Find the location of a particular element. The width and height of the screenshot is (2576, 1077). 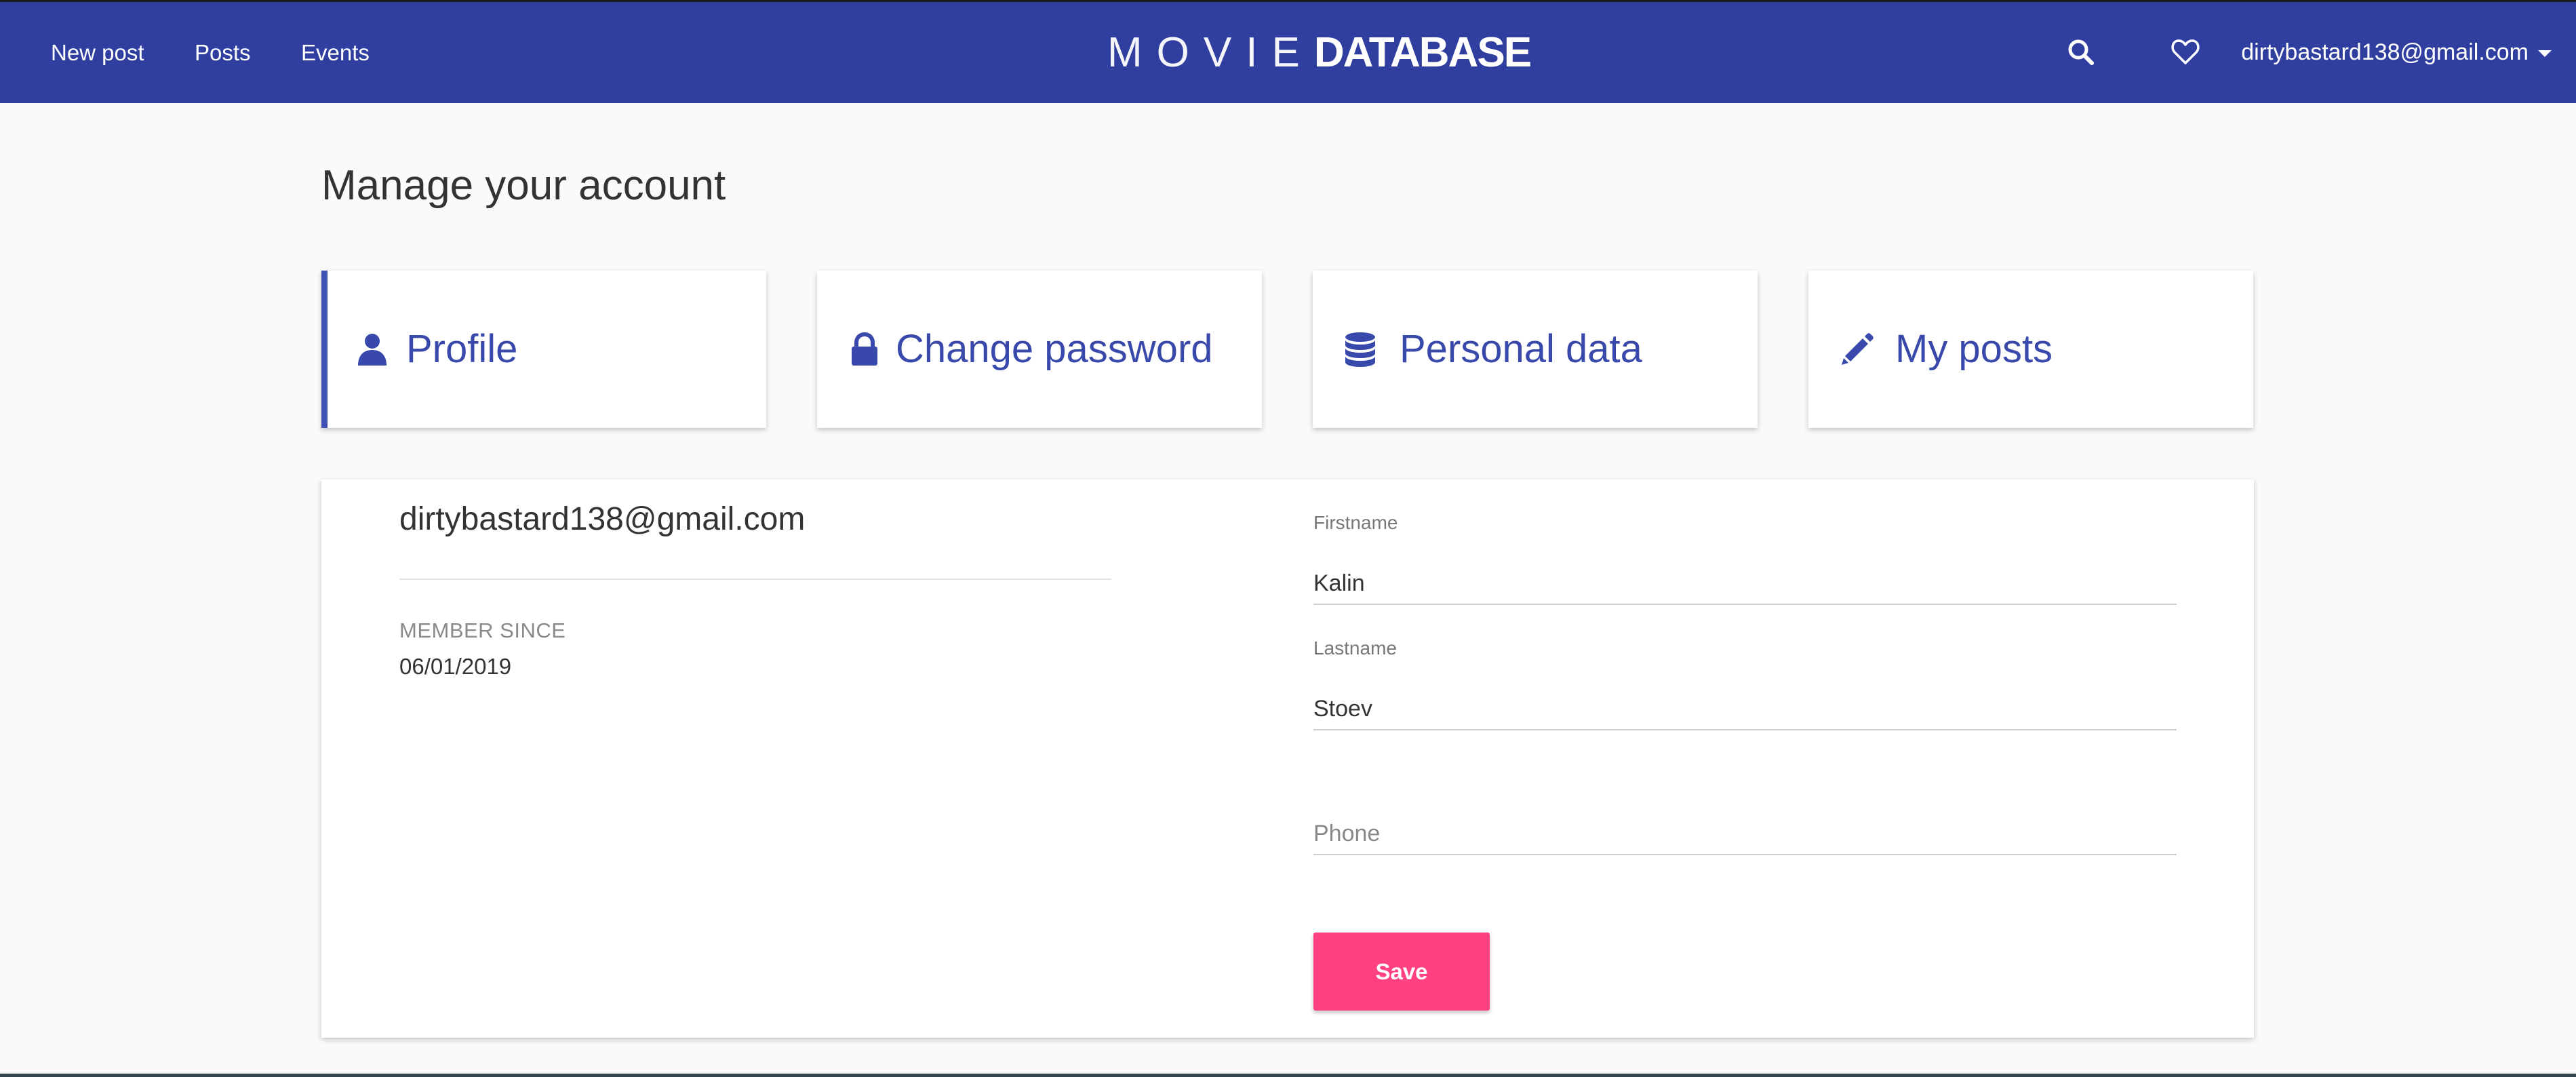

tab-change-password: Change password is located at coordinates (1039, 349).